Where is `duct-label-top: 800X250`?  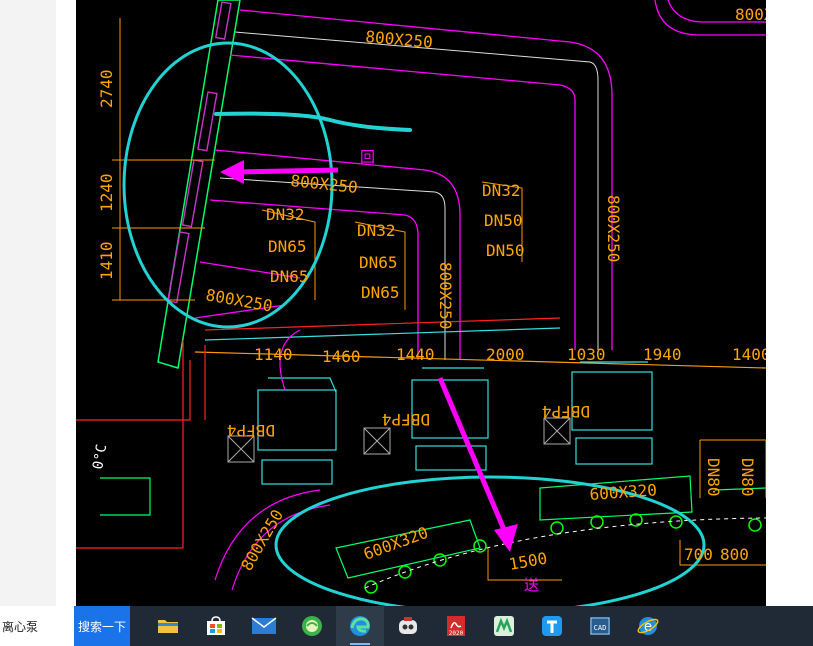
duct-label-top: 800X250 is located at coordinates (399, 39).